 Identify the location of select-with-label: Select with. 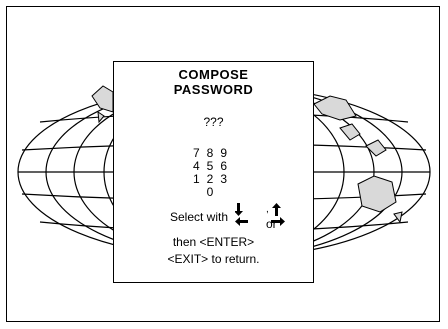
(199, 217).